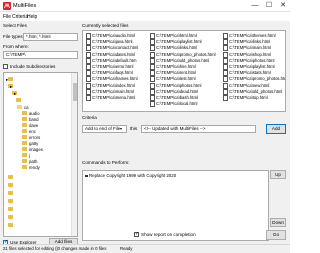 Image resolution: width=320 pixels, height=253 pixels. Describe the element at coordinates (174, 91) in the screenshot. I see `file-list-item: C:\TEMP\ca\dead.html` at that location.